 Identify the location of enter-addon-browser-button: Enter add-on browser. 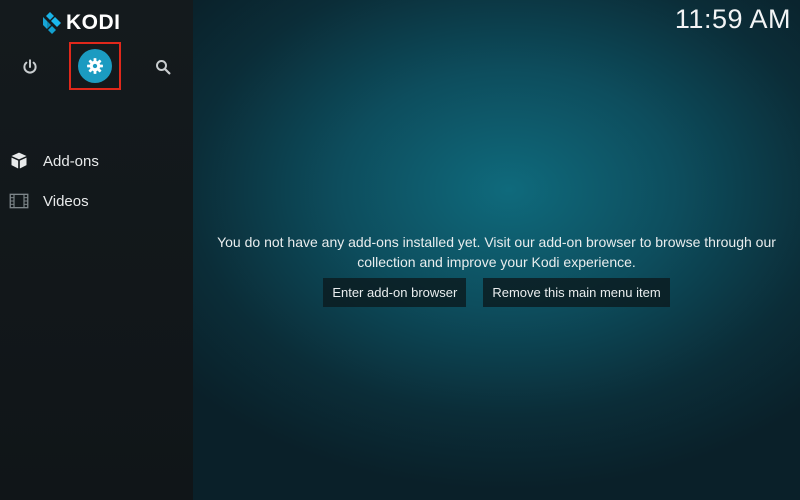
(395, 292).